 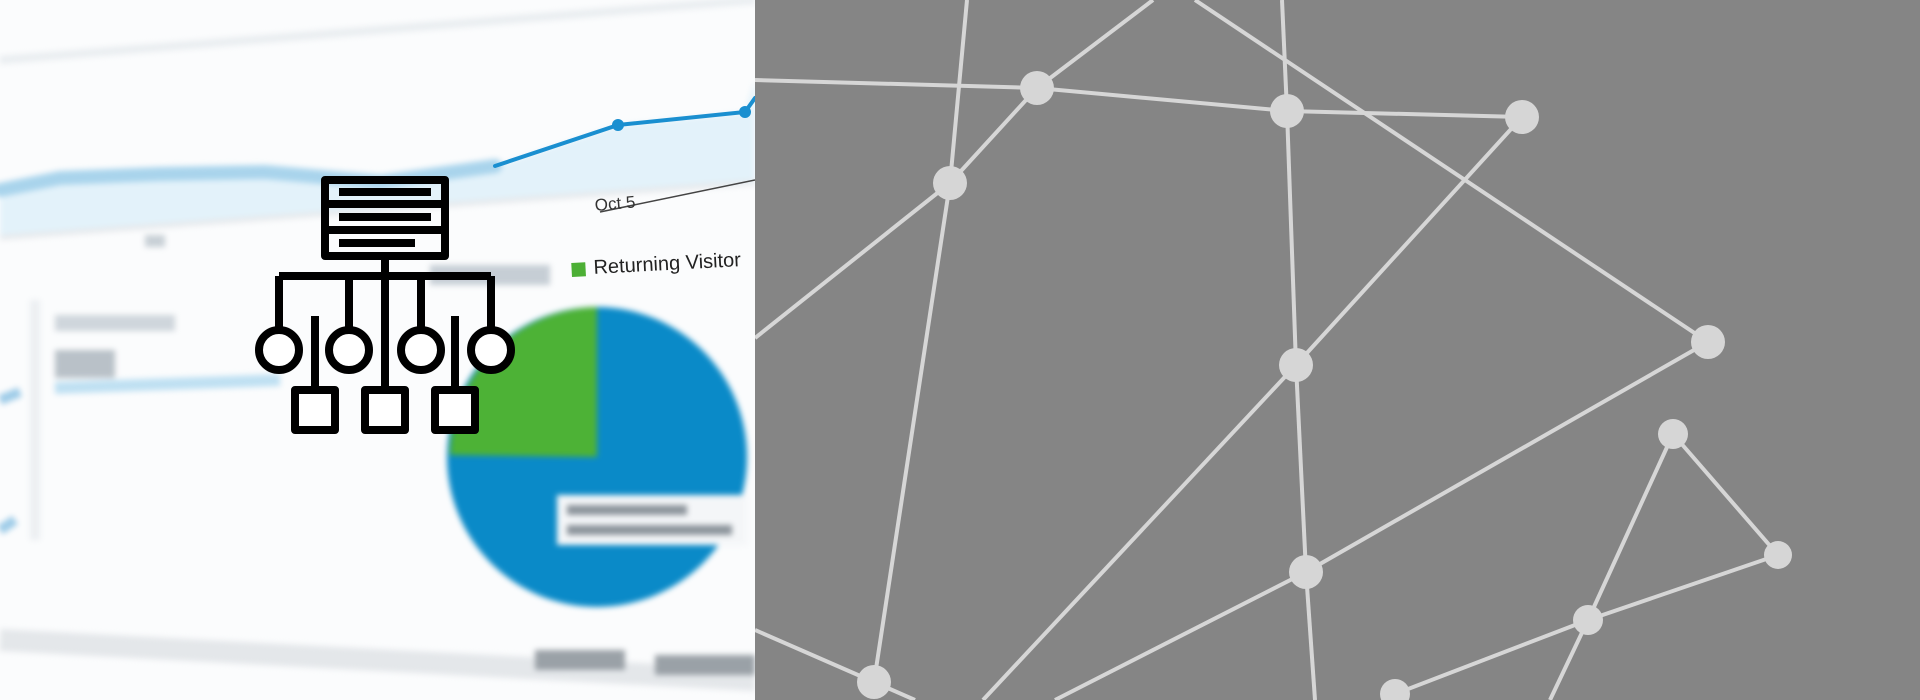 I want to click on legend-swatch-green, so click(x=578, y=269).